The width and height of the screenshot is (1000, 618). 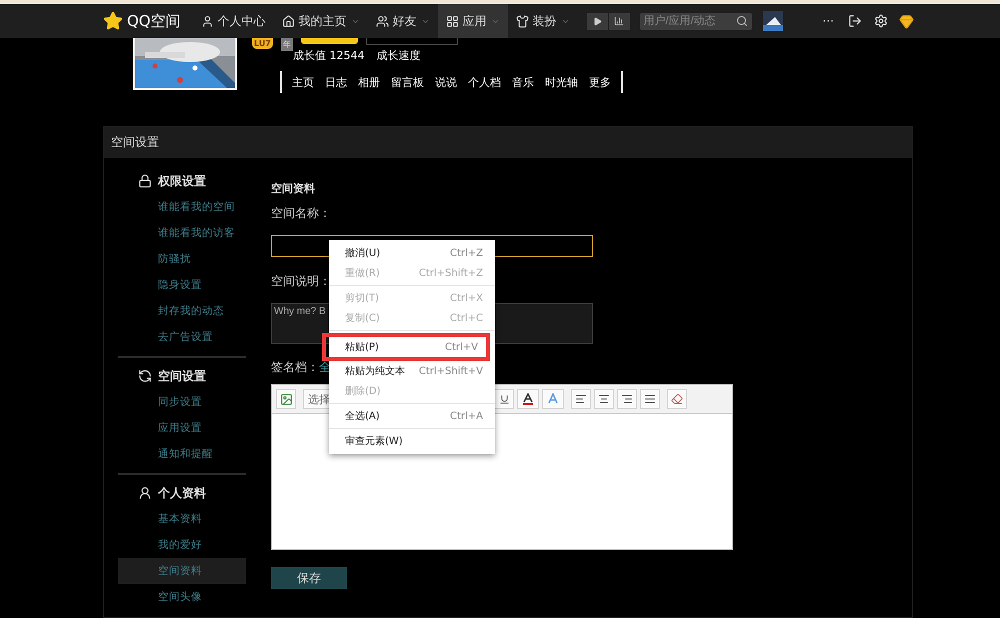 I want to click on field-label: 签名档：, so click(x=295, y=367).